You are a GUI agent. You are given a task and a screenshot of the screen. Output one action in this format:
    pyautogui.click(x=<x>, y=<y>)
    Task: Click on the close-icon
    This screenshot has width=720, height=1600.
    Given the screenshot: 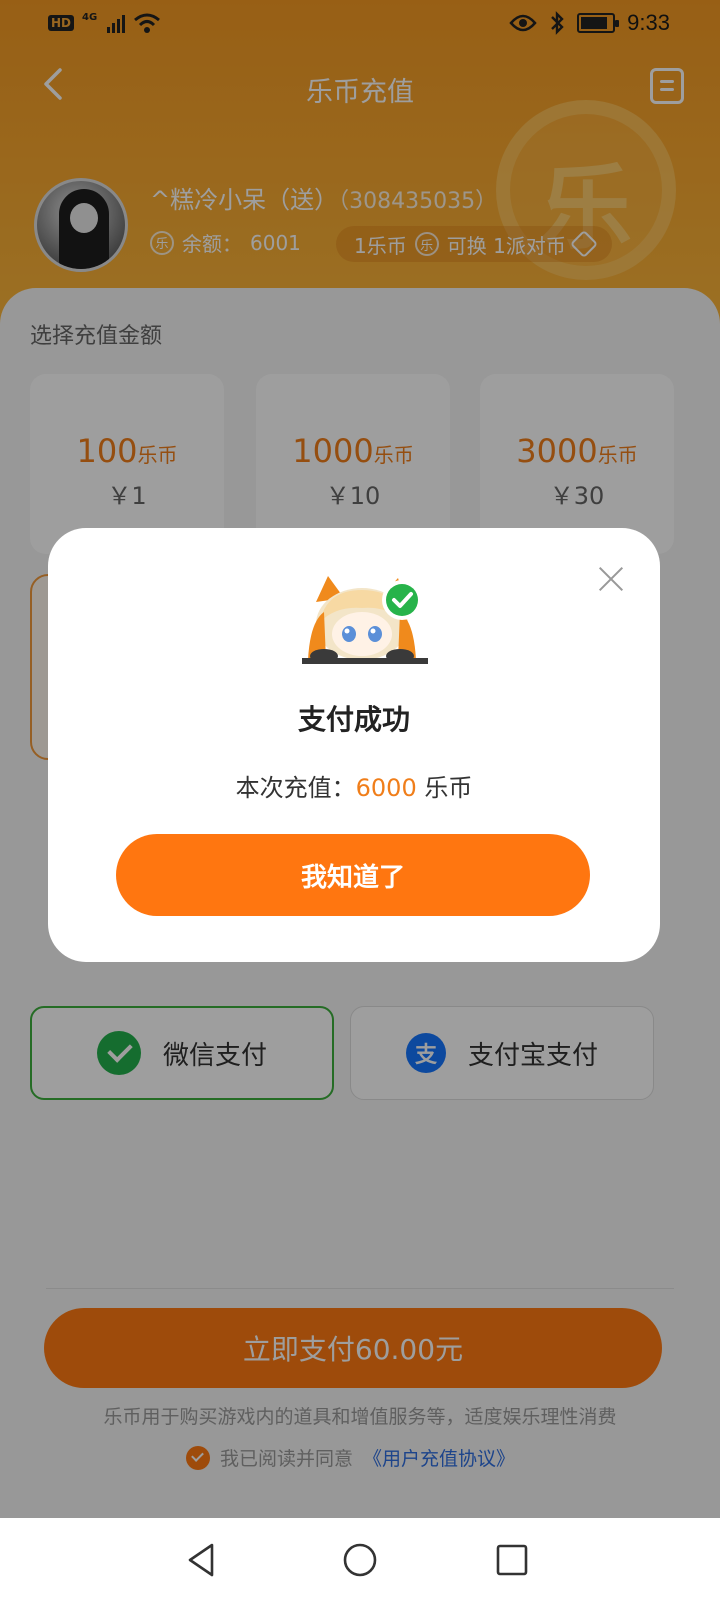 What is the action you would take?
    pyautogui.click(x=611, y=579)
    